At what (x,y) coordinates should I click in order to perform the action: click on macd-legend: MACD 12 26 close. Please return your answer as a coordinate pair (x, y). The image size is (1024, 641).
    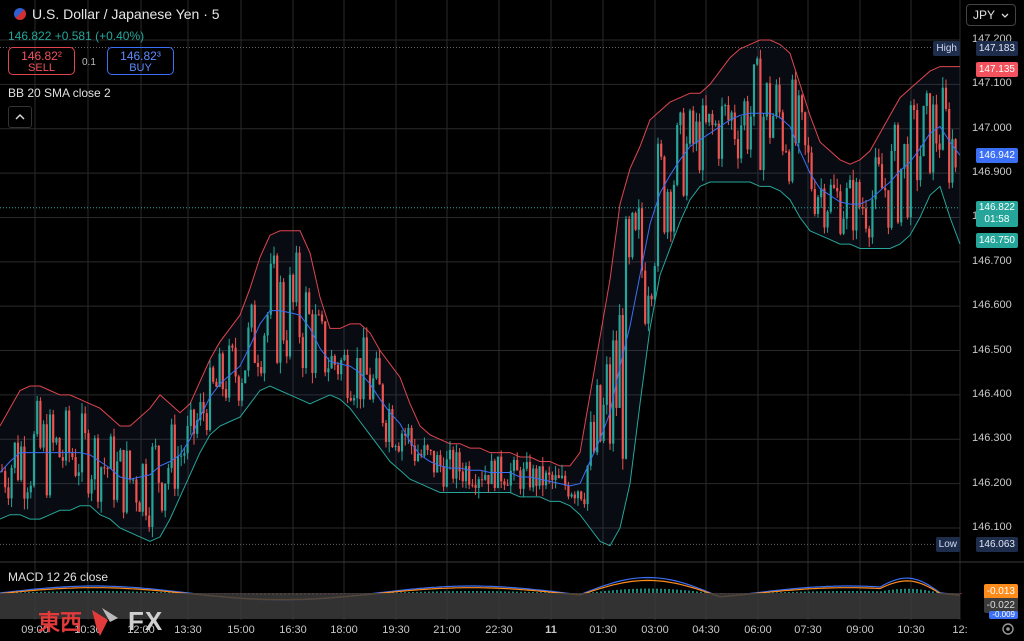
    Looking at the image, I should click on (58, 577).